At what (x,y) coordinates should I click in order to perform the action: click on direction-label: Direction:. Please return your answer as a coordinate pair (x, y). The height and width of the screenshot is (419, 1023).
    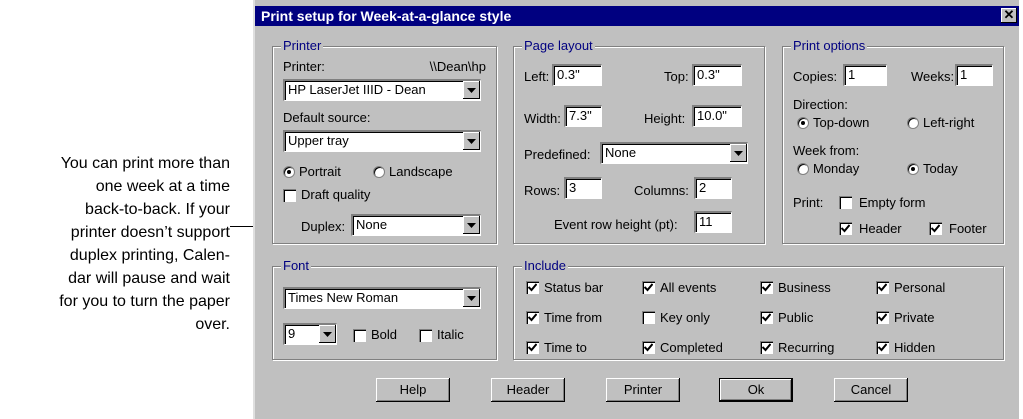
    Looking at the image, I should click on (820, 104).